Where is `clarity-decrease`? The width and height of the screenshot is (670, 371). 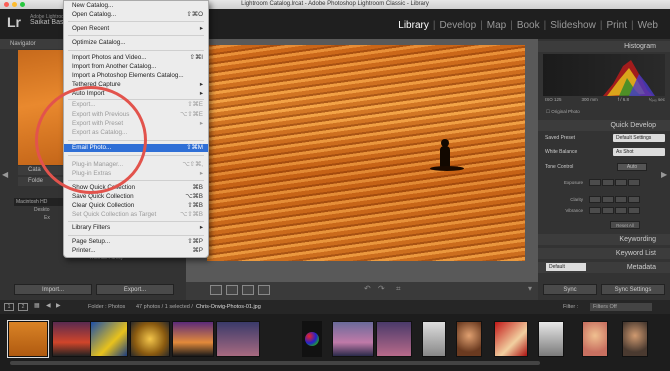
clarity-decrease is located at coordinates (608, 199).